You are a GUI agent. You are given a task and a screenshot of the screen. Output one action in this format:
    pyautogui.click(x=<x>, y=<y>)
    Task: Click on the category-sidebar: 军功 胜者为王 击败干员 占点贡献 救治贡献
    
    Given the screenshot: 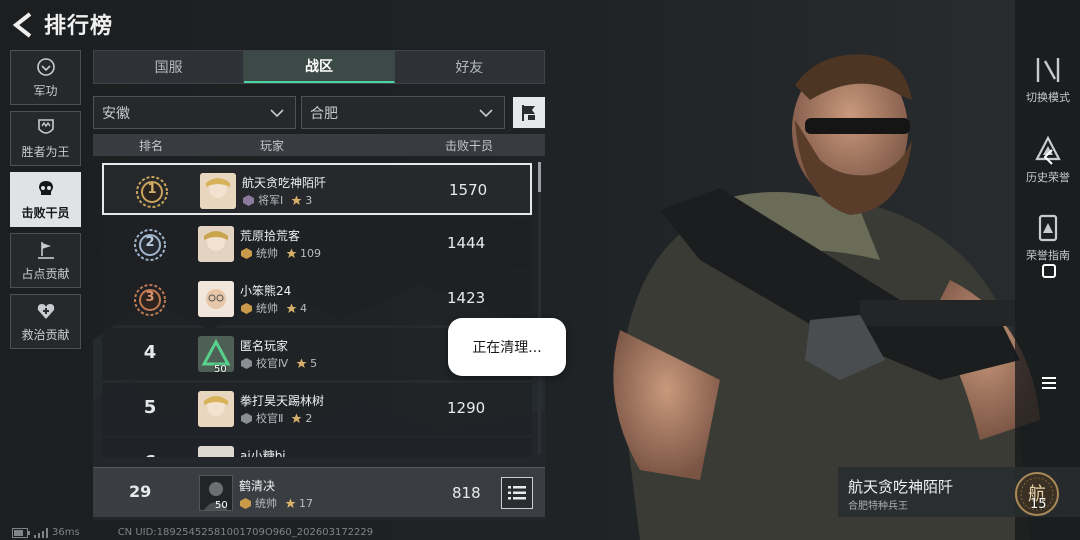 What is the action you would take?
    pyautogui.click(x=46, y=202)
    